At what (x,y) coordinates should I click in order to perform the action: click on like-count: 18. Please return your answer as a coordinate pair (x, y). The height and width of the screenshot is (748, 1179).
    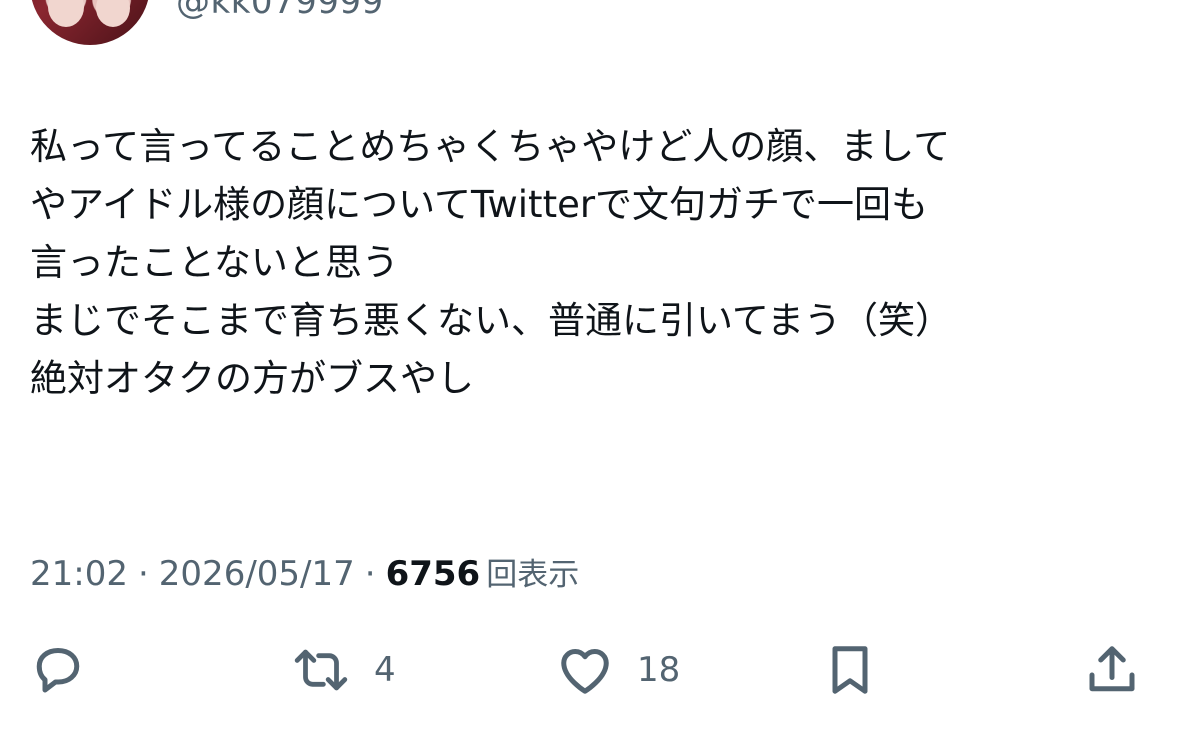
    Looking at the image, I should click on (659, 670).